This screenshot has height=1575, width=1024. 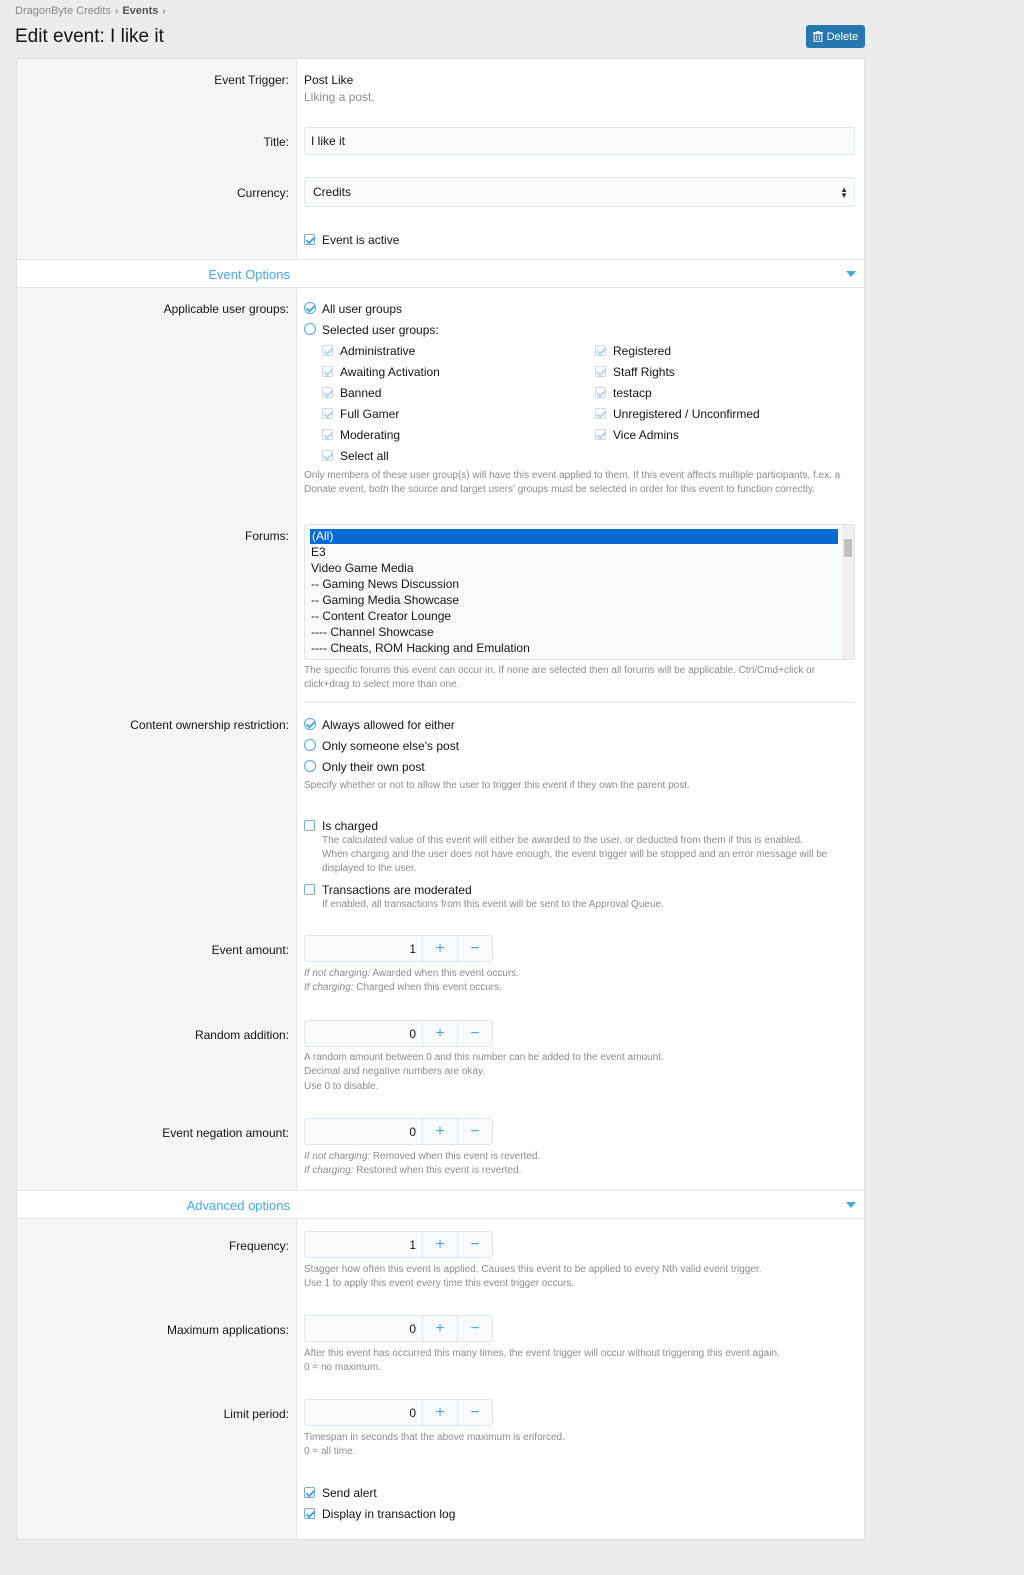 What do you see at coordinates (381, 616) in the screenshot?
I see `forum-option: -- Content Creator Lounge` at bounding box center [381, 616].